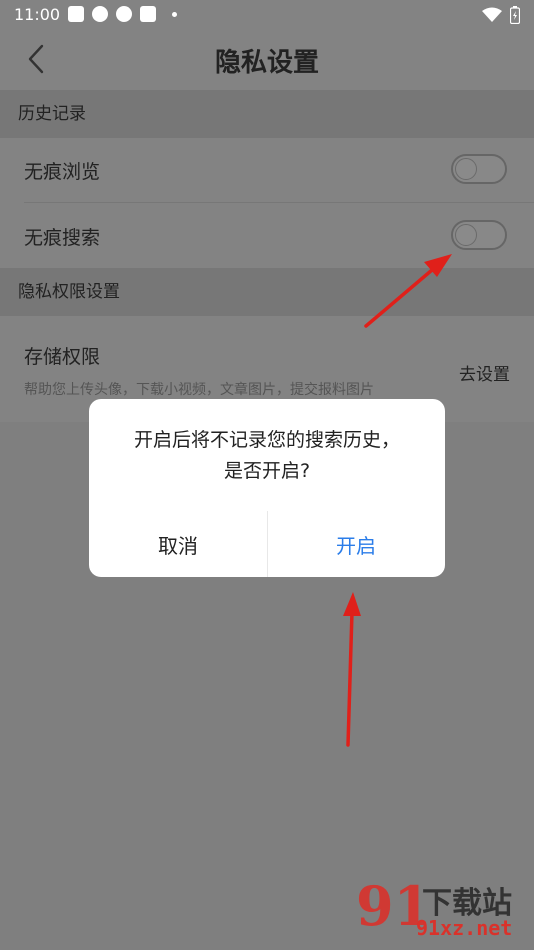 The image size is (534, 950). I want to click on system-icons, so click(501, 15).